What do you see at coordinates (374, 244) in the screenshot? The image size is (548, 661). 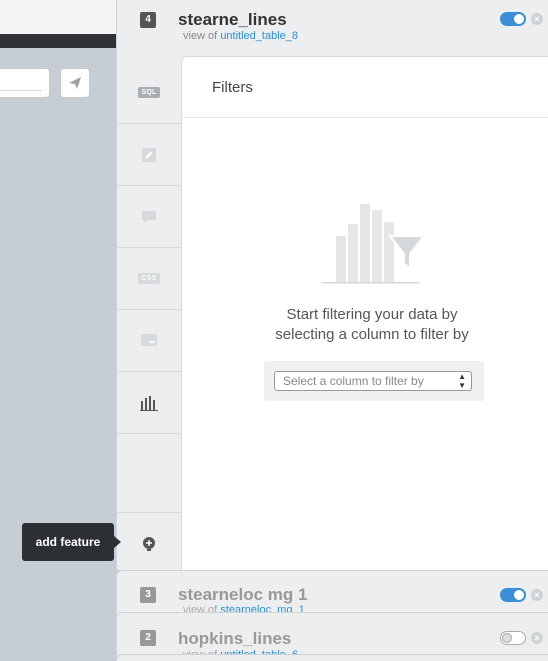 I see `filter-illustration-icon` at bounding box center [374, 244].